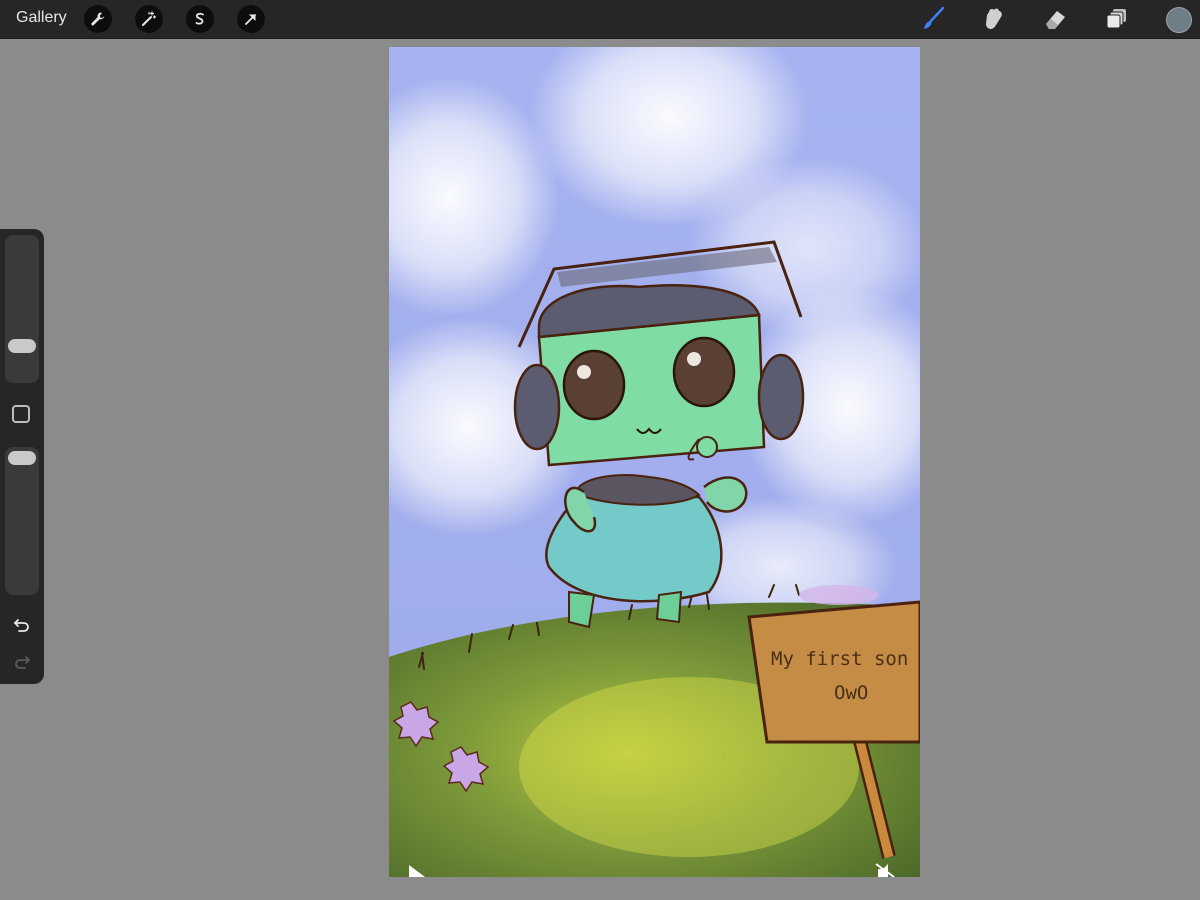 The height and width of the screenshot is (900, 1200). I want to click on brush-size-slider, so click(22, 309).